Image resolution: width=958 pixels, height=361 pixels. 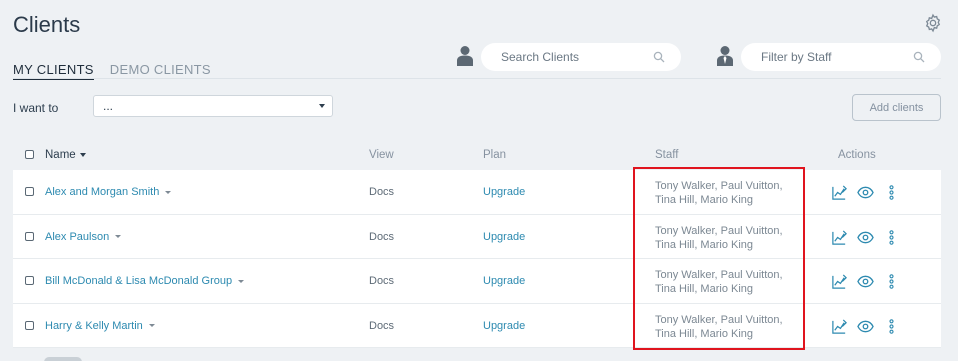 I want to click on person-icon, so click(x=465, y=56).